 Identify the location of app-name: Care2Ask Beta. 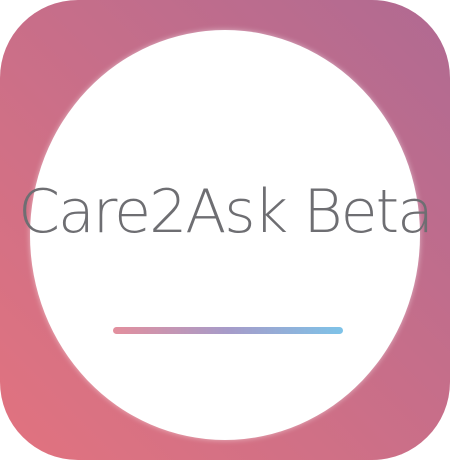
(226, 212).